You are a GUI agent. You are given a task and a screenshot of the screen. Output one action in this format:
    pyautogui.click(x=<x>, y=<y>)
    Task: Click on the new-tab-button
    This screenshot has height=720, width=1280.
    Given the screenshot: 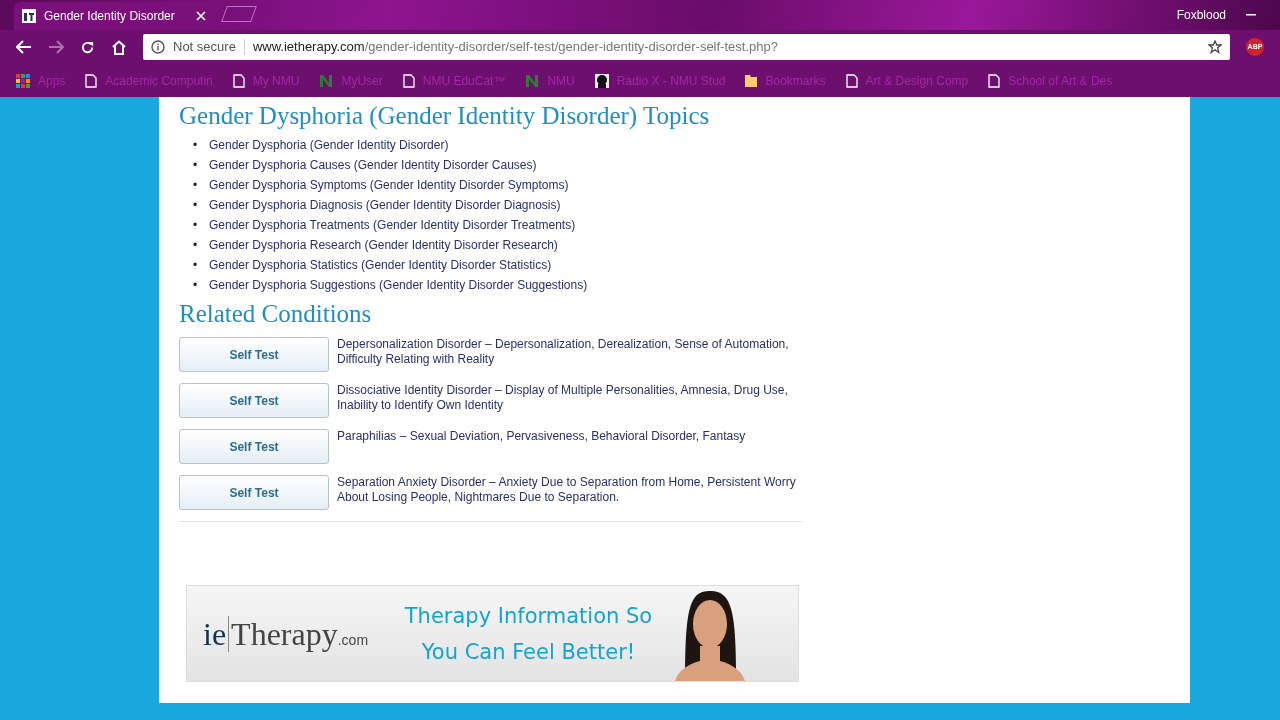 What is the action you would take?
    pyautogui.click(x=239, y=14)
    